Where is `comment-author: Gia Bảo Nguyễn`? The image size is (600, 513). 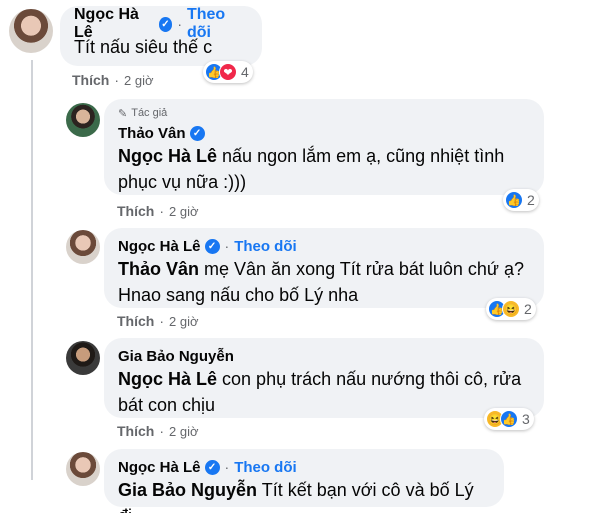 comment-author: Gia Bảo Nguyễn is located at coordinates (176, 356).